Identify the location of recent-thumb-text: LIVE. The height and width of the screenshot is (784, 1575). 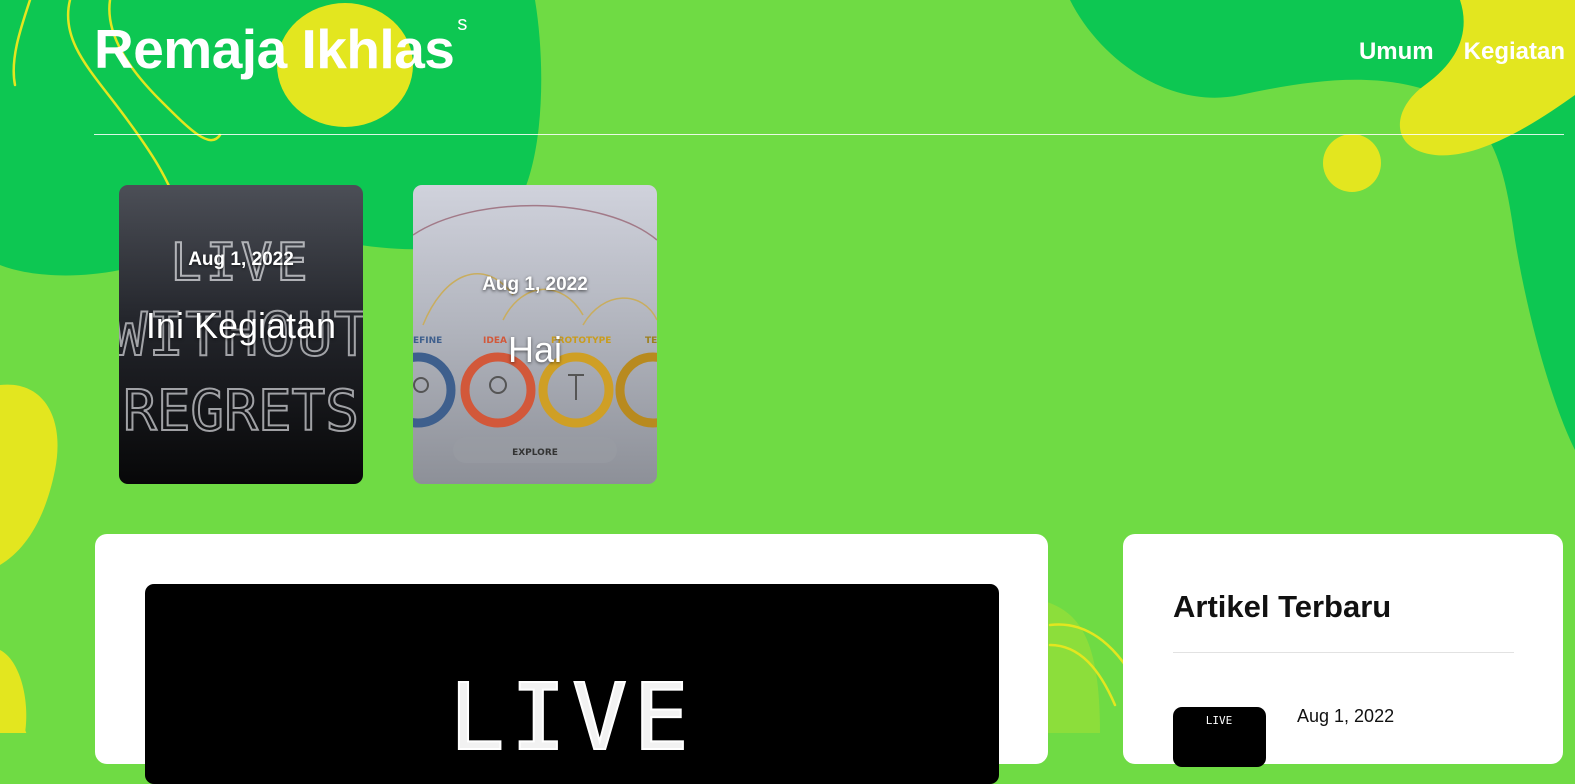
(1219, 720).